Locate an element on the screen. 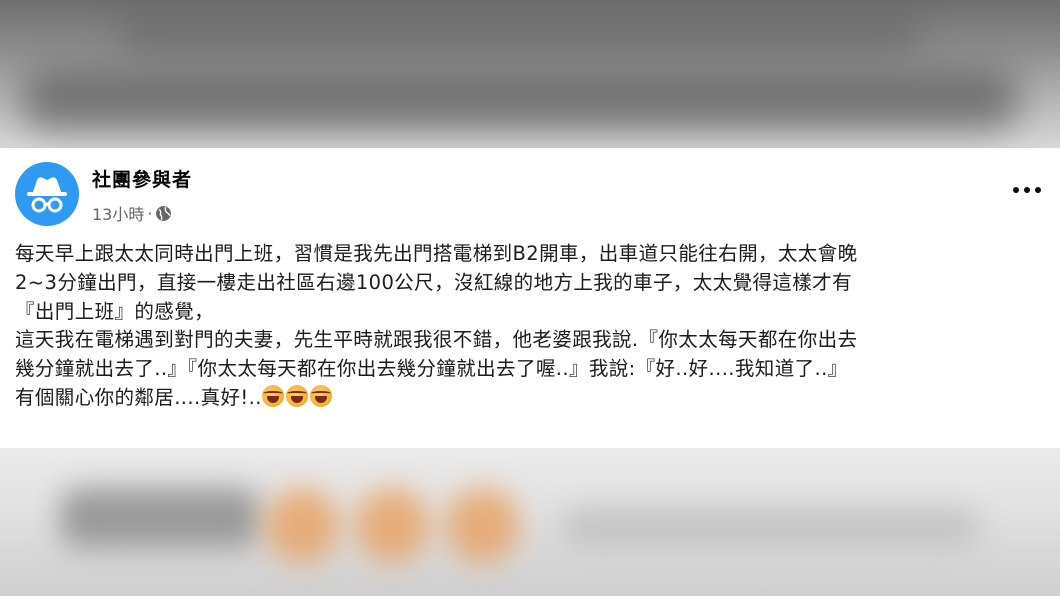 The image size is (1060, 596). post-body-last-line: 有個關心你的鄰居....真好!.. is located at coordinates (532, 398).